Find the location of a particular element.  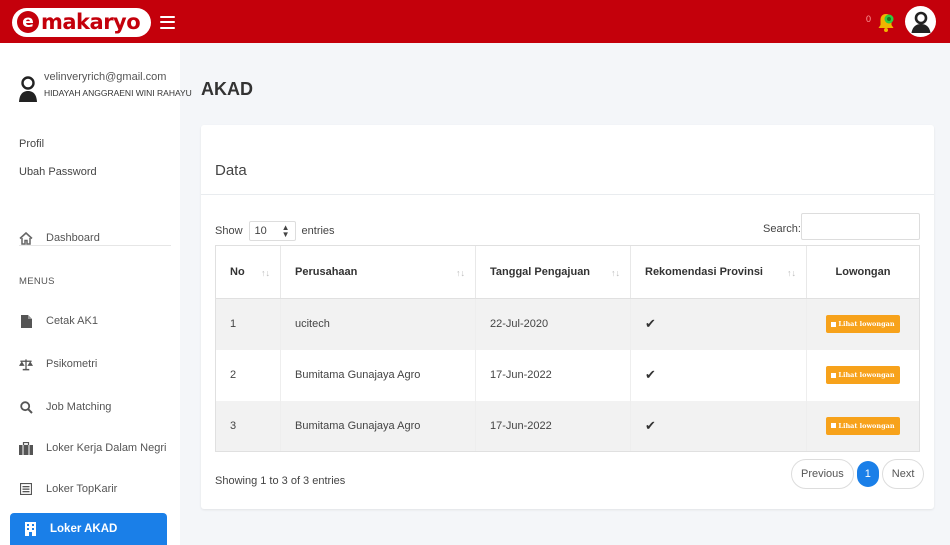

column-label: Tanggal Pengajuan is located at coordinates (540, 272).